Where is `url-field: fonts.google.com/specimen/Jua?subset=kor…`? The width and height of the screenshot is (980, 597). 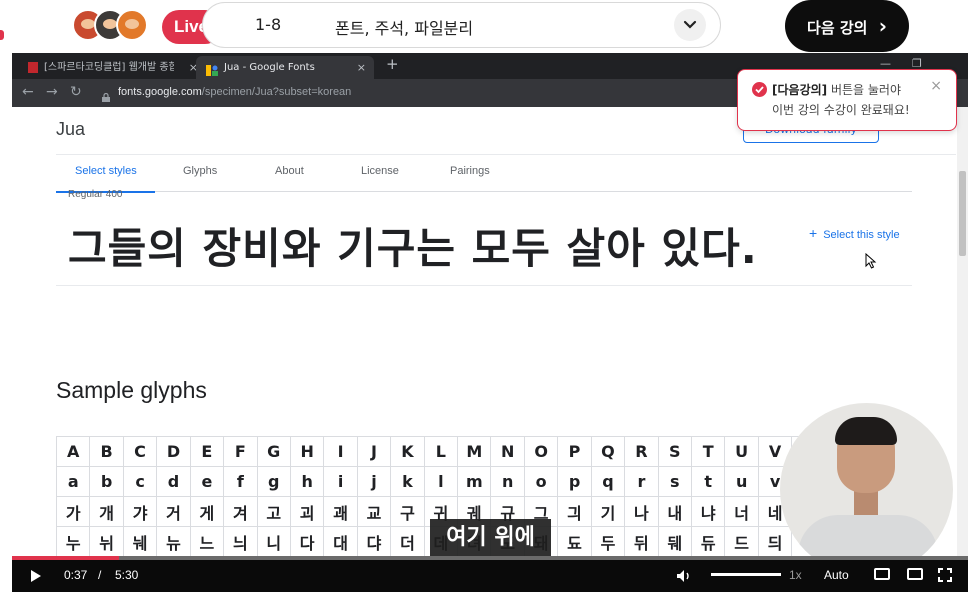 url-field: fonts.google.com/specimen/Jua?subset=kor… is located at coordinates (234, 92).